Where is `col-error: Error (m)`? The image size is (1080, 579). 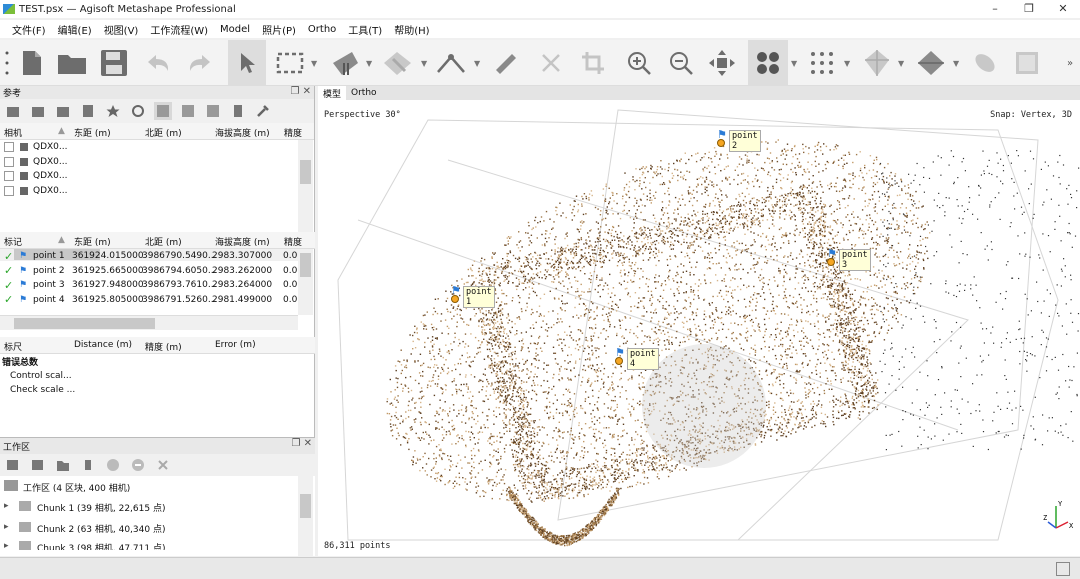 col-error: Error (m) is located at coordinates (235, 345).